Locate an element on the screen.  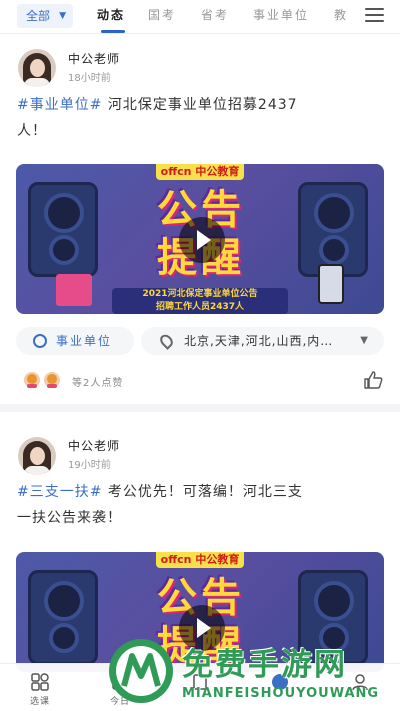
watermark-title: 免费手游网 is located at coordinates (264, 665).